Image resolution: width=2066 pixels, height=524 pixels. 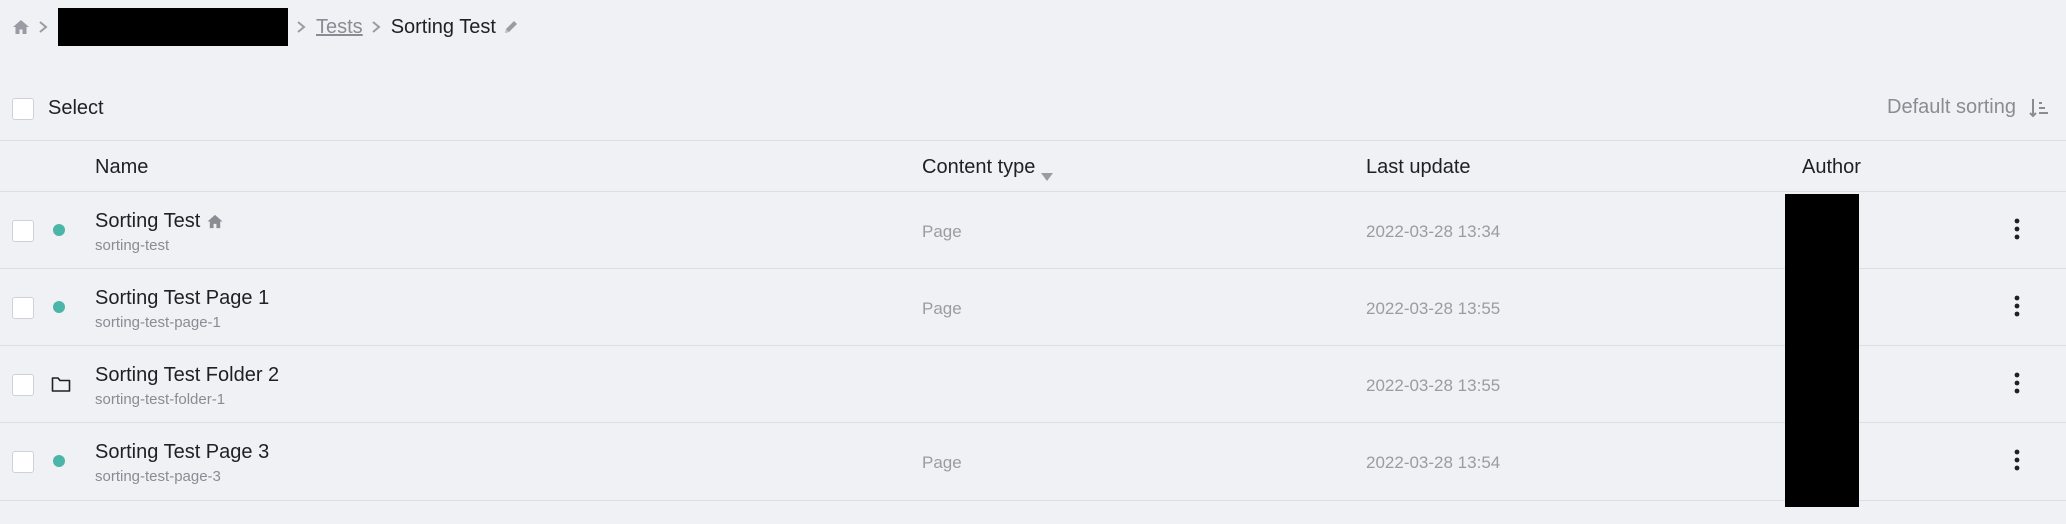 What do you see at coordinates (148, 221) in the screenshot?
I see `row-title-text: Sorting Test` at bounding box center [148, 221].